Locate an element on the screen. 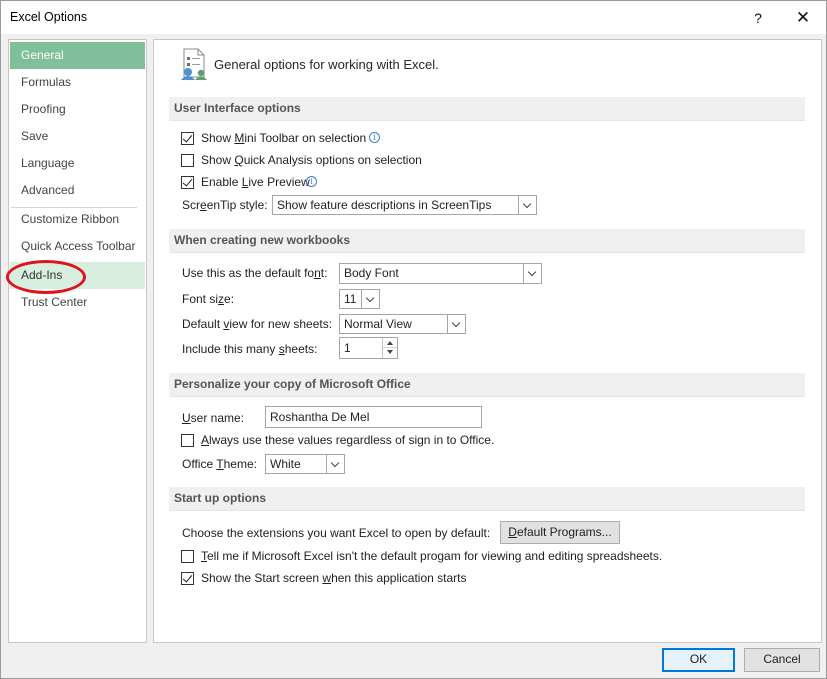  default-view-dropdown: Normal View is located at coordinates (402, 324).